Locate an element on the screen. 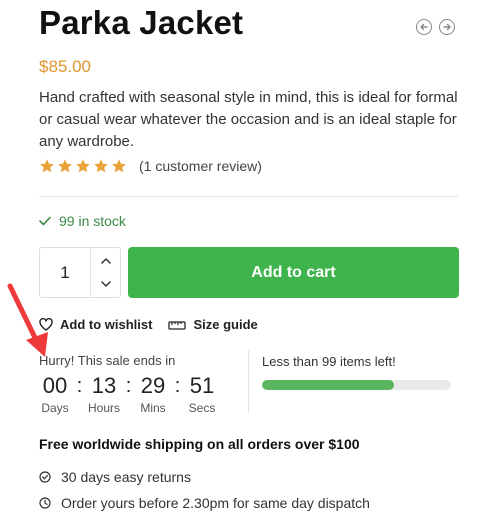 The width and height of the screenshot is (493, 523). sale-headline: Hurry! This sale ends in is located at coordinates (107, 360).